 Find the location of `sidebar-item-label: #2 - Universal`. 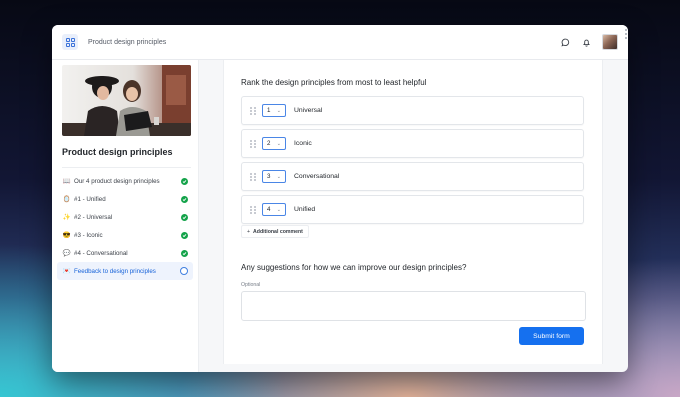

sidebar-item-label: #2 - Universal is located at coordinates (93, 217).